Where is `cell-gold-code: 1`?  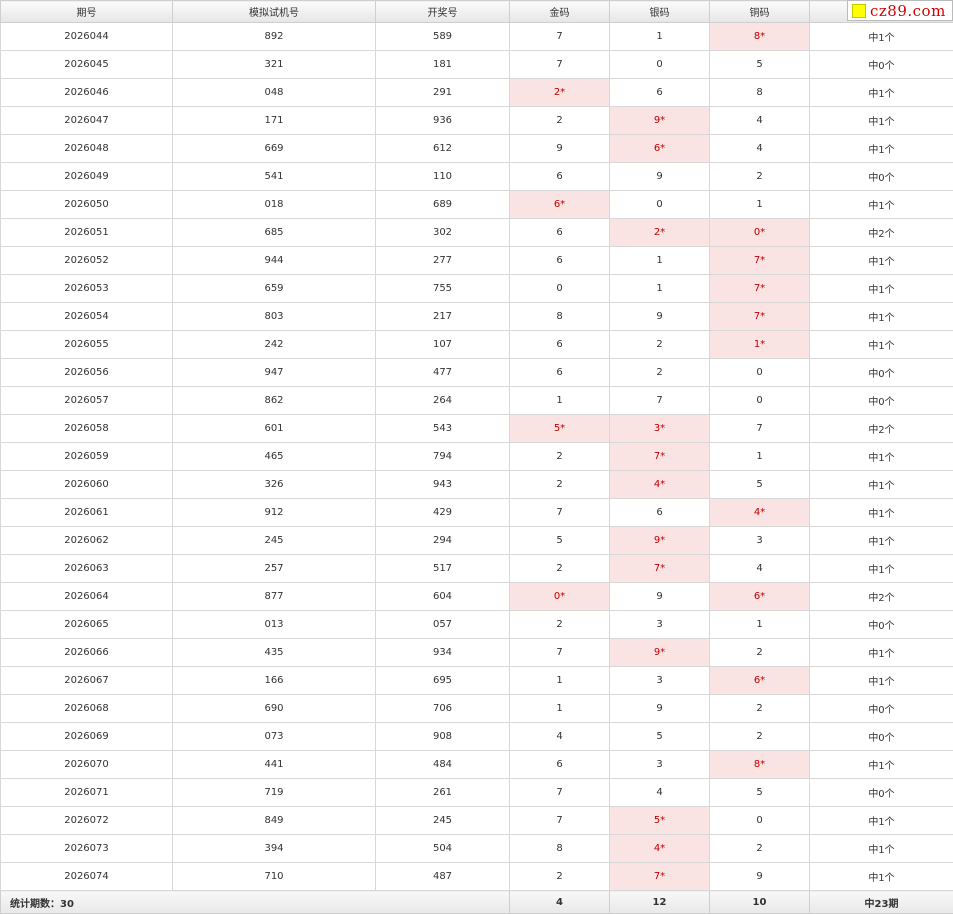 cell-gold-code: 1 is located at coordinates (559, 680).